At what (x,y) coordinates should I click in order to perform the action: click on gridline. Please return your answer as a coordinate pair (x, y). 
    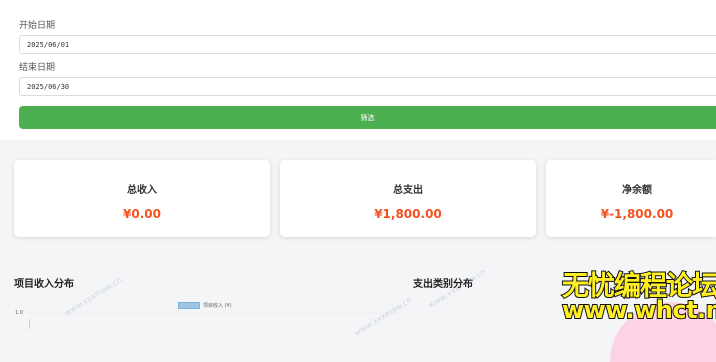
    Looking at the image, I should click on (216, 313).